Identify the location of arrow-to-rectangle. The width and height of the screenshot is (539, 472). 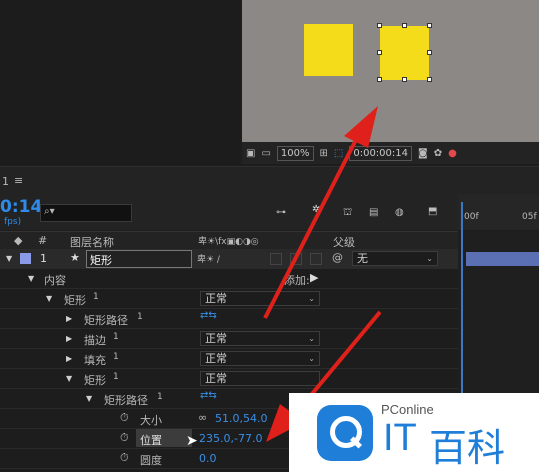
(320, 212).